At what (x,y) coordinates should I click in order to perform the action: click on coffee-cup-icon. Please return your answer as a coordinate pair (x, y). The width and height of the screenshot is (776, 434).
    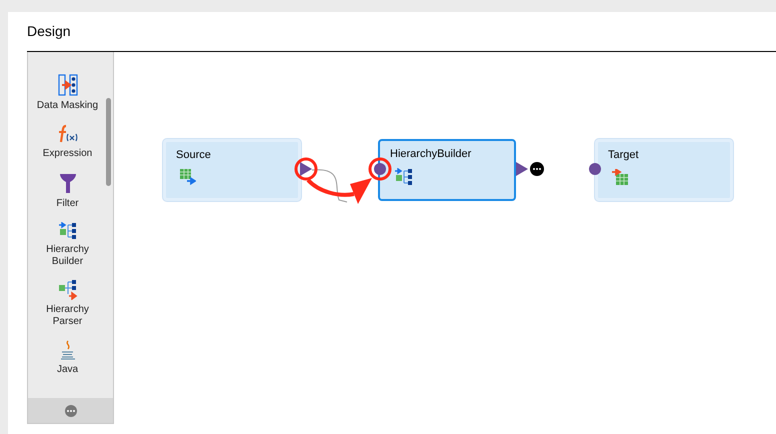
    Looking at the image, I should click on (68, 350).